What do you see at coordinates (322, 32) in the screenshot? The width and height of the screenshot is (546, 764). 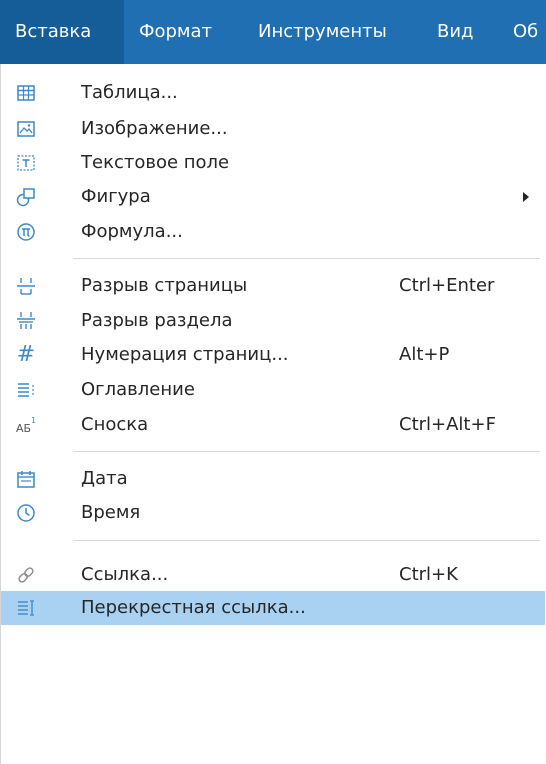 I see `menu-tools: Инструменты` at bounding box center [322, 32].